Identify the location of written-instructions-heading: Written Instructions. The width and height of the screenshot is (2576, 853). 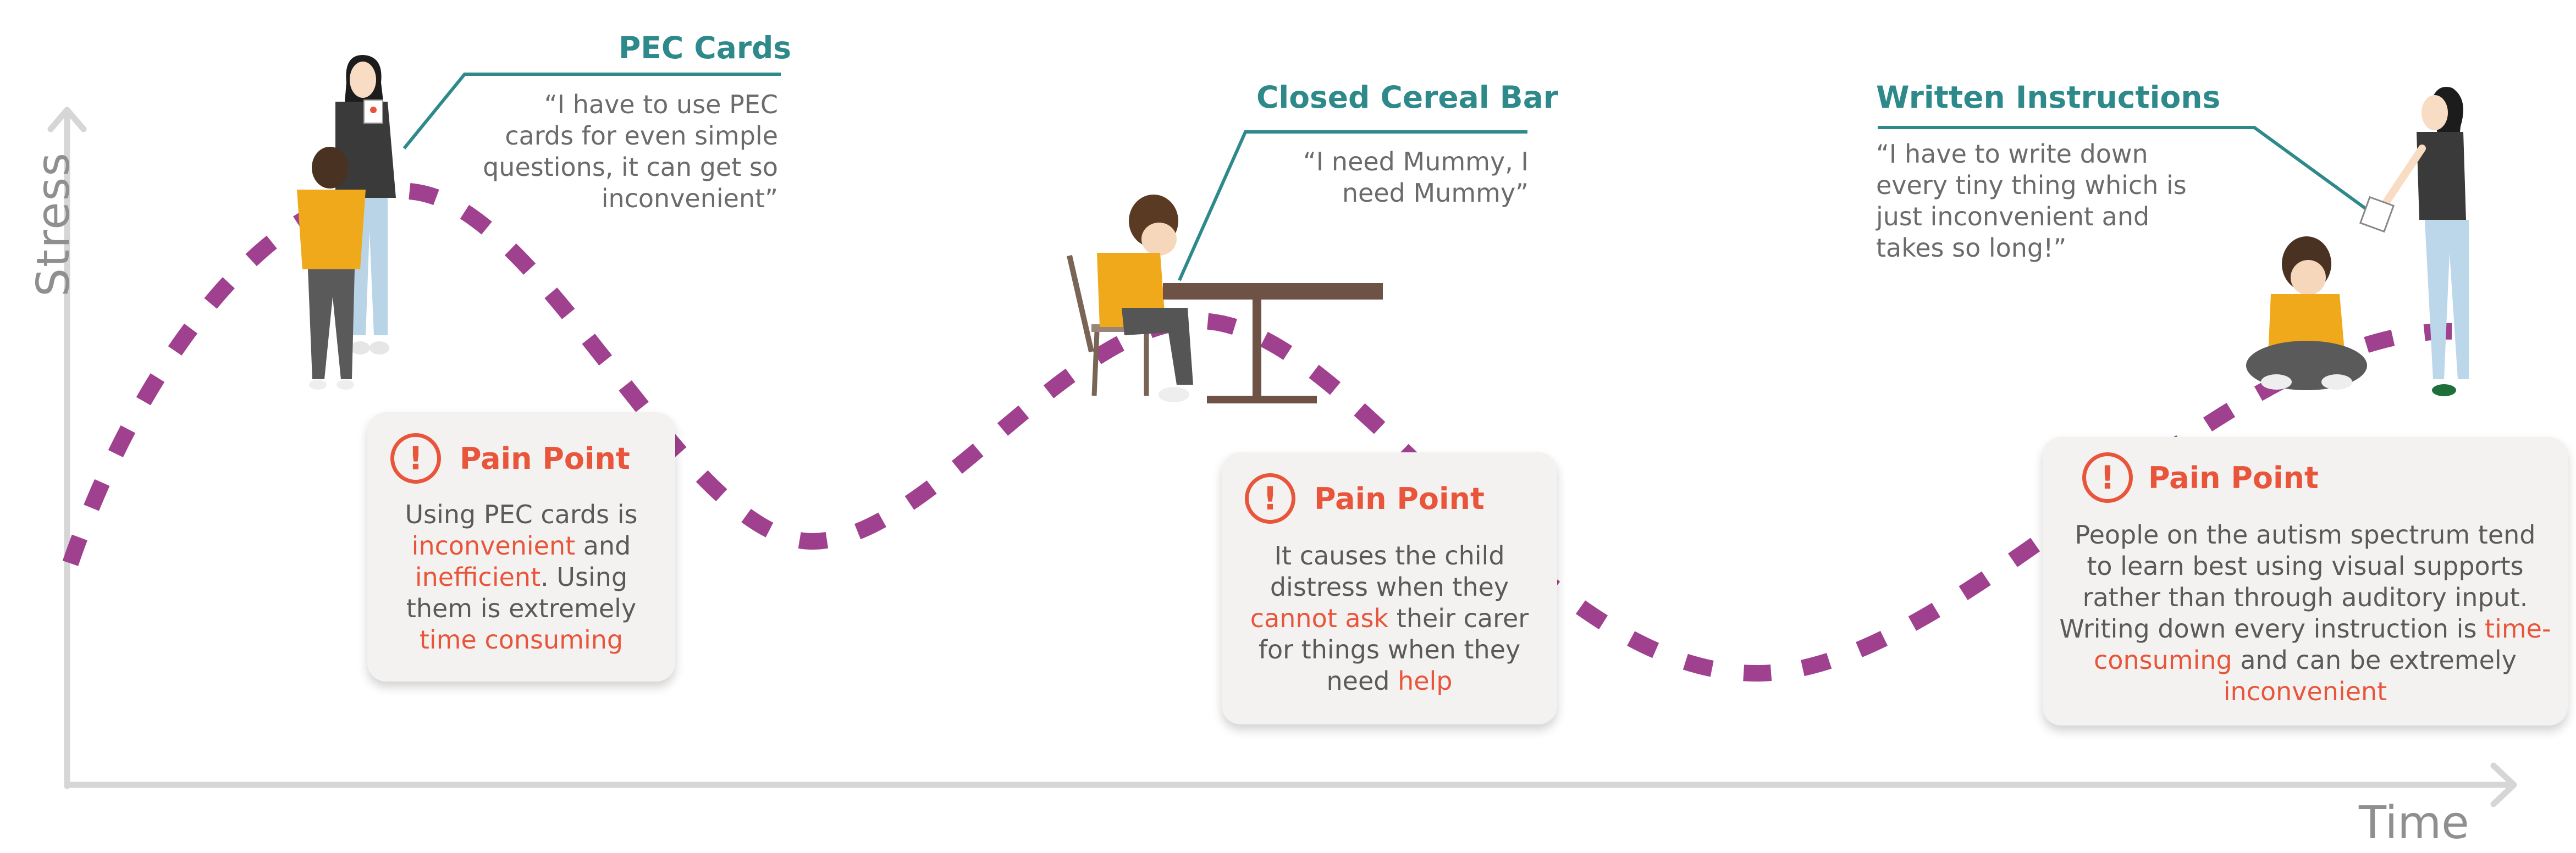
(2048, 98).